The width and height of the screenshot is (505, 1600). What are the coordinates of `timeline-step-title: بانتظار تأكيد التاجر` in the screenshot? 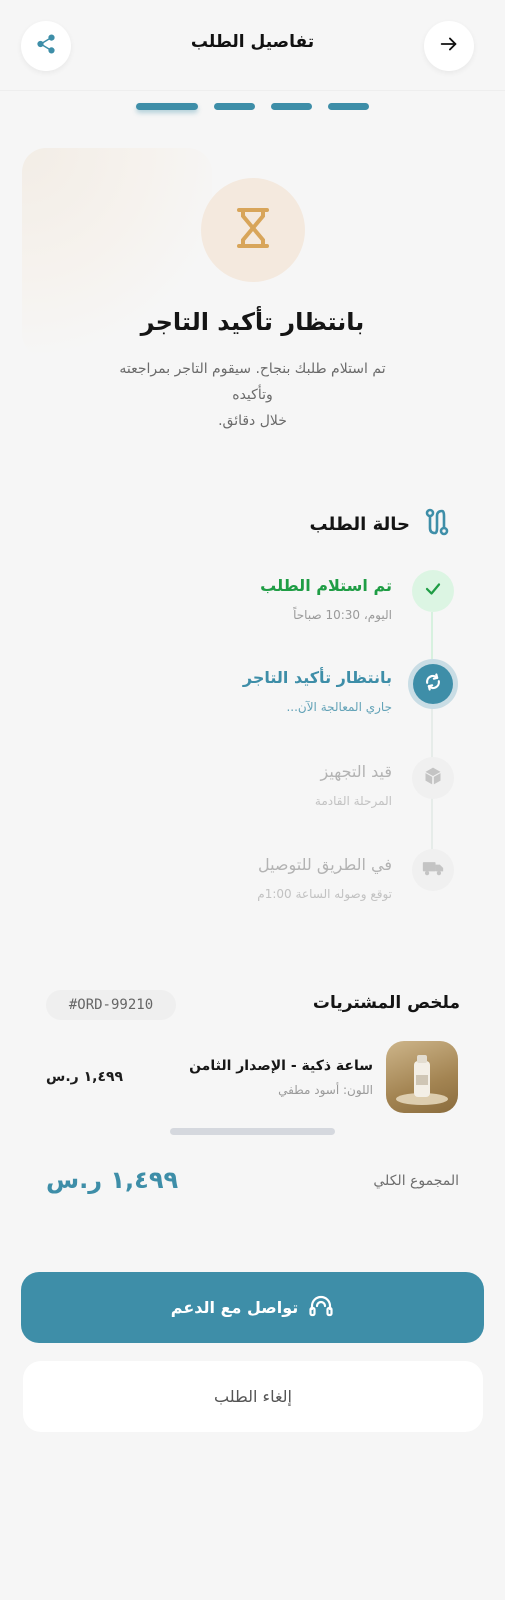 It's located at (317, 677).